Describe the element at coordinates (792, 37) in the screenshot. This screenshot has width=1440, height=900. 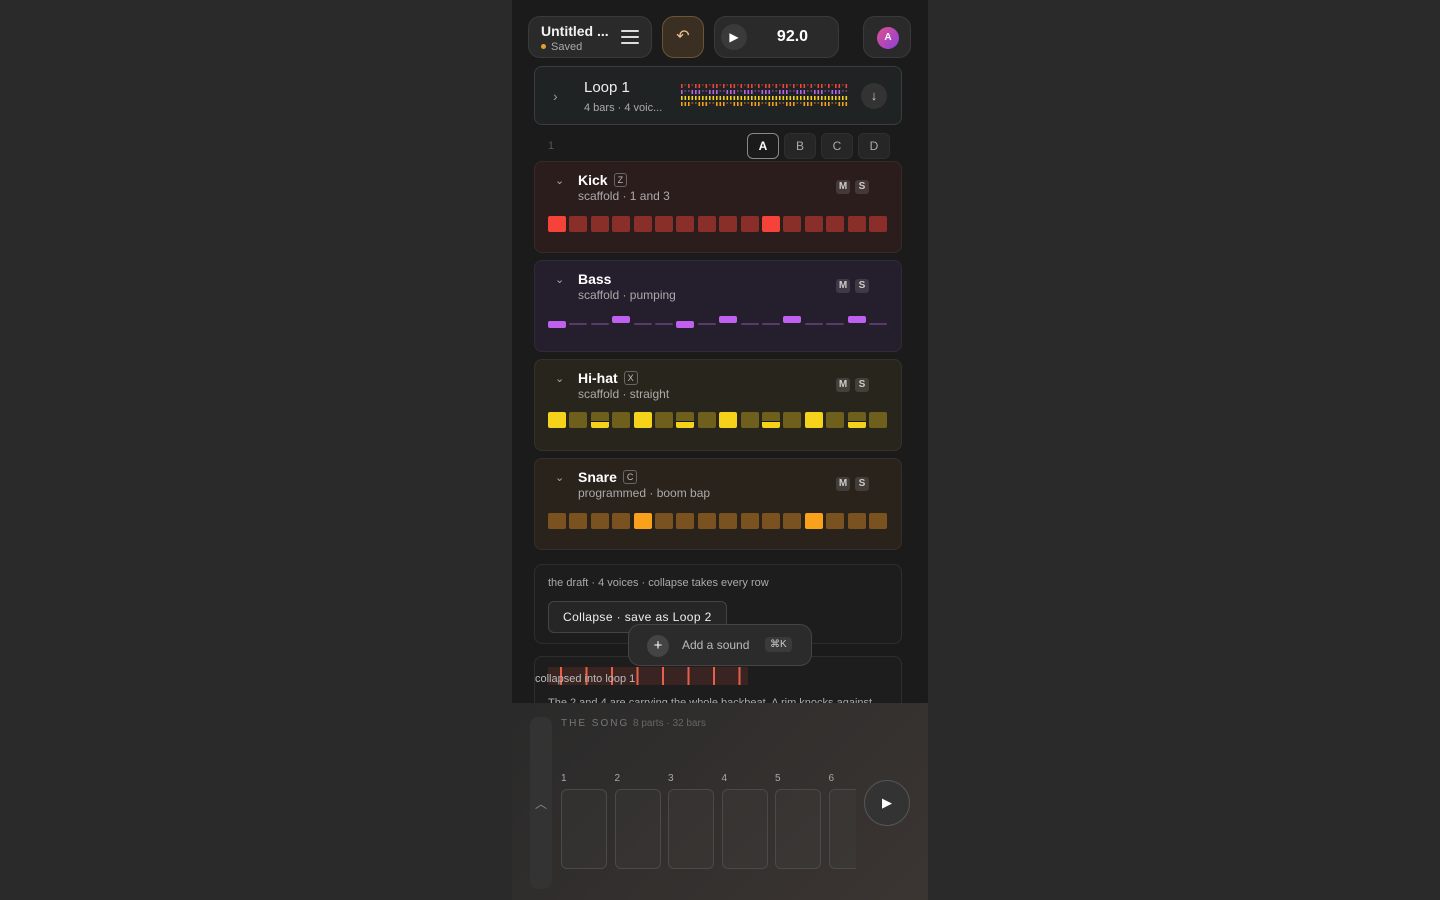
I see `bpm-display: 92.0` at that location.